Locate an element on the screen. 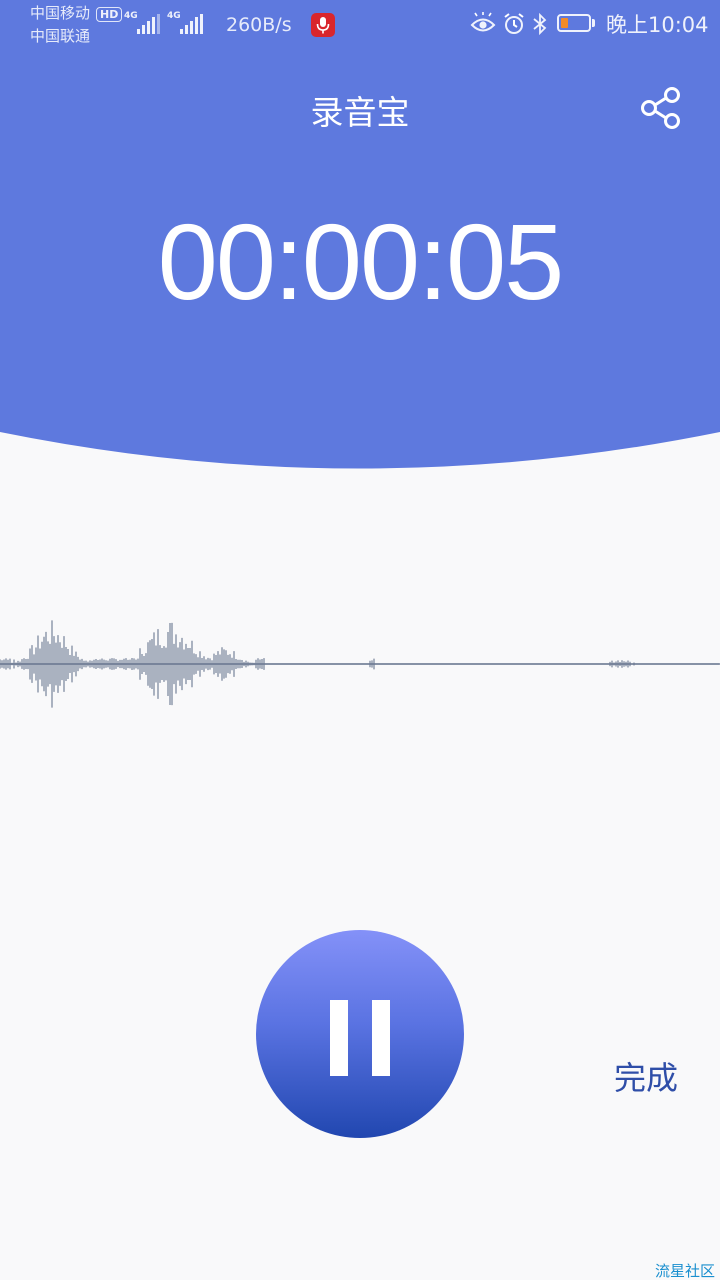  network-type-primary: 4G is located at coordinates (131, 16).